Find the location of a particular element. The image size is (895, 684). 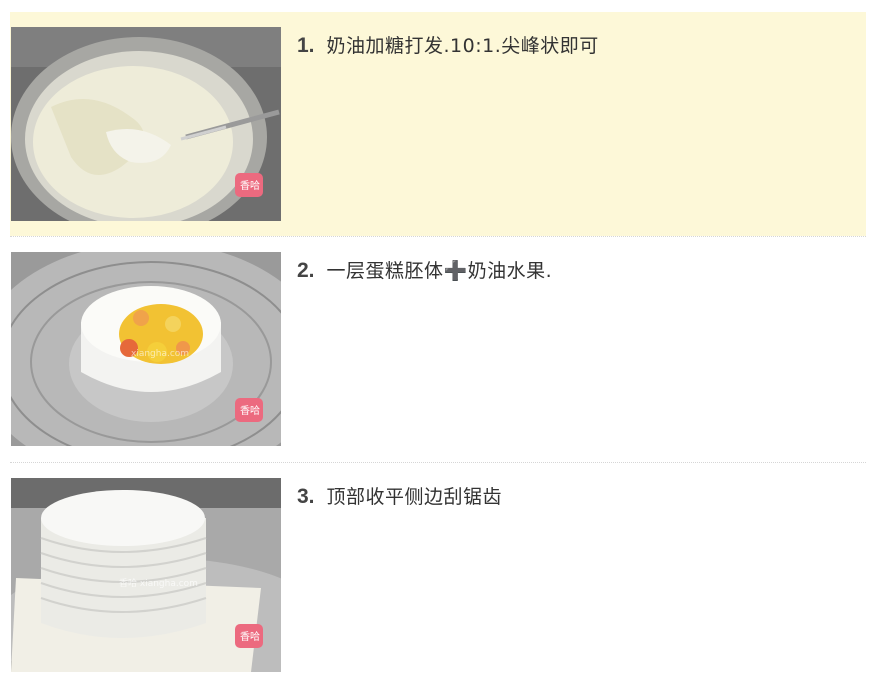

step-description: 顶部收平侧边刮锯齿 is located at coordinates (414, 497).